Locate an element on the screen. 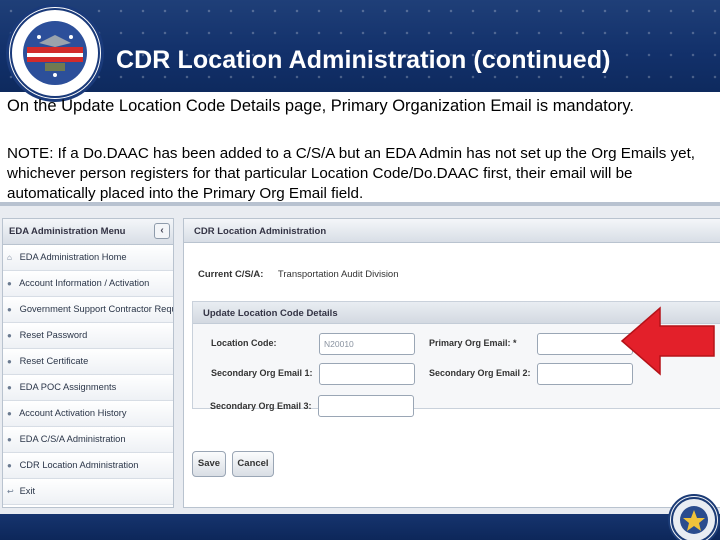 This screenshot has height=540, width=720. menu-item-home: ⌂ EDA Administration Home is located at coordinates (88, 258).